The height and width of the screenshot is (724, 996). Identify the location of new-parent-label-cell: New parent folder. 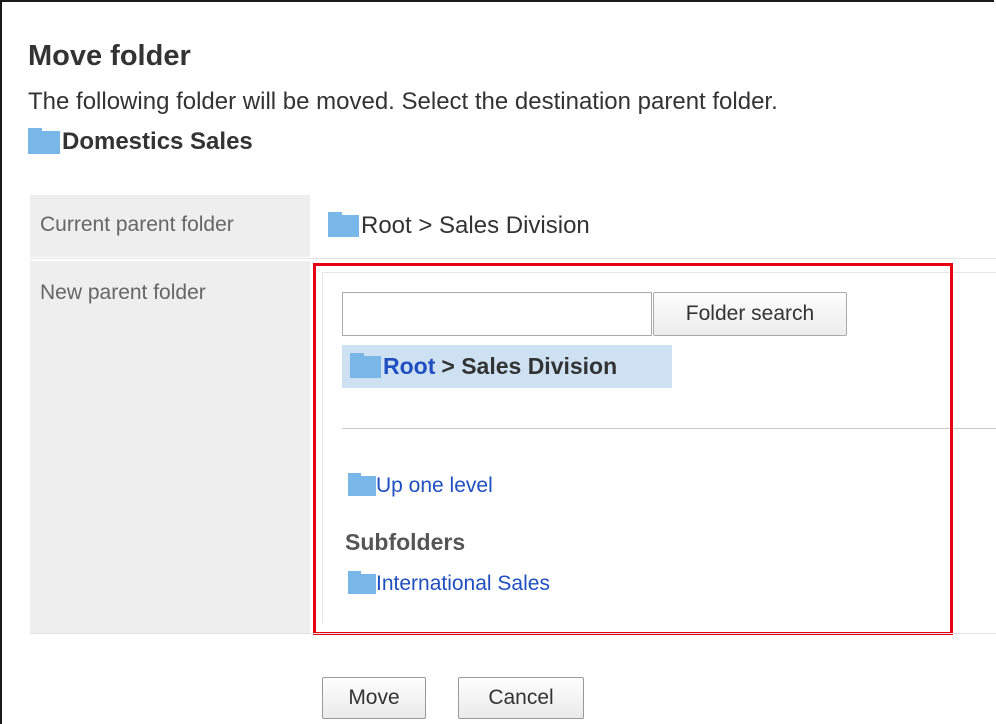
(170, 447).